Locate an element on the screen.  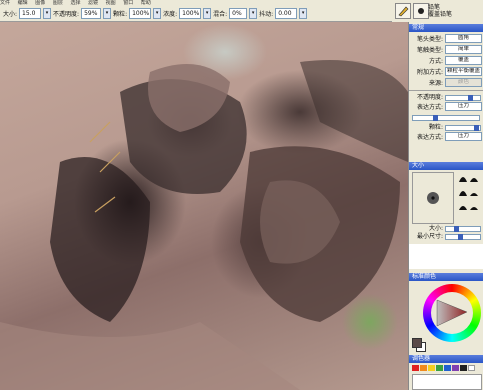
tip-type-label: 笔头类型: is located at coordinates (429, 39).